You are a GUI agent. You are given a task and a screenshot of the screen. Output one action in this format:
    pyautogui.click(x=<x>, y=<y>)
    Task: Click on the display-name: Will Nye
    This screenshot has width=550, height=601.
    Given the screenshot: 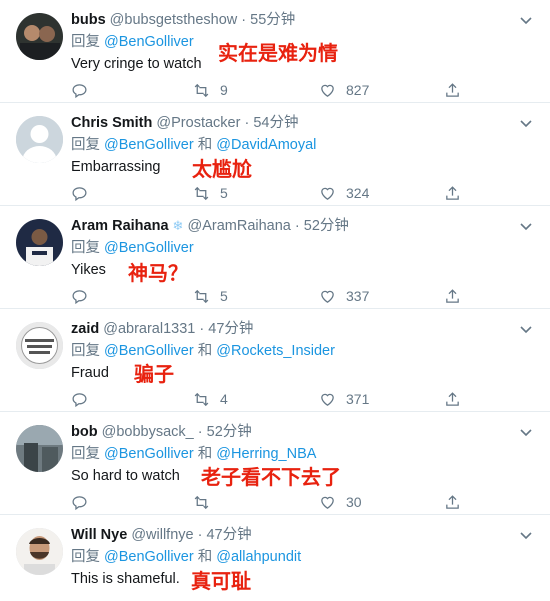 What is the action you would take?
    pyautogui.click(x=99, y=535)
    